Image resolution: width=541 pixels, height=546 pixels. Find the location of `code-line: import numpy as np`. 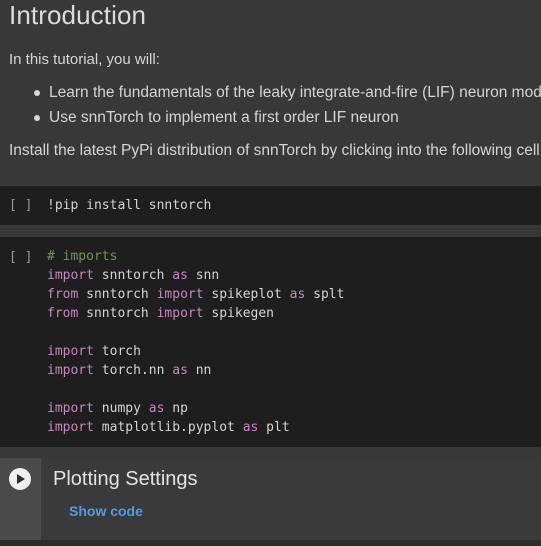

code-line: import numpy as np is located at coordinates (117, 408).